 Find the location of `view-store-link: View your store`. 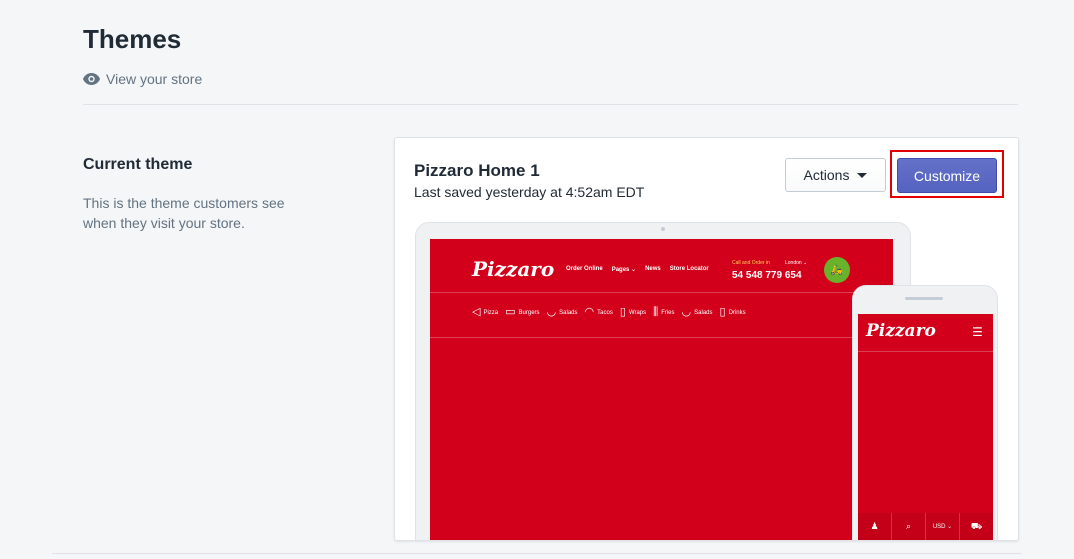

view-store-link: View your store is located at coordinates (142, 79).